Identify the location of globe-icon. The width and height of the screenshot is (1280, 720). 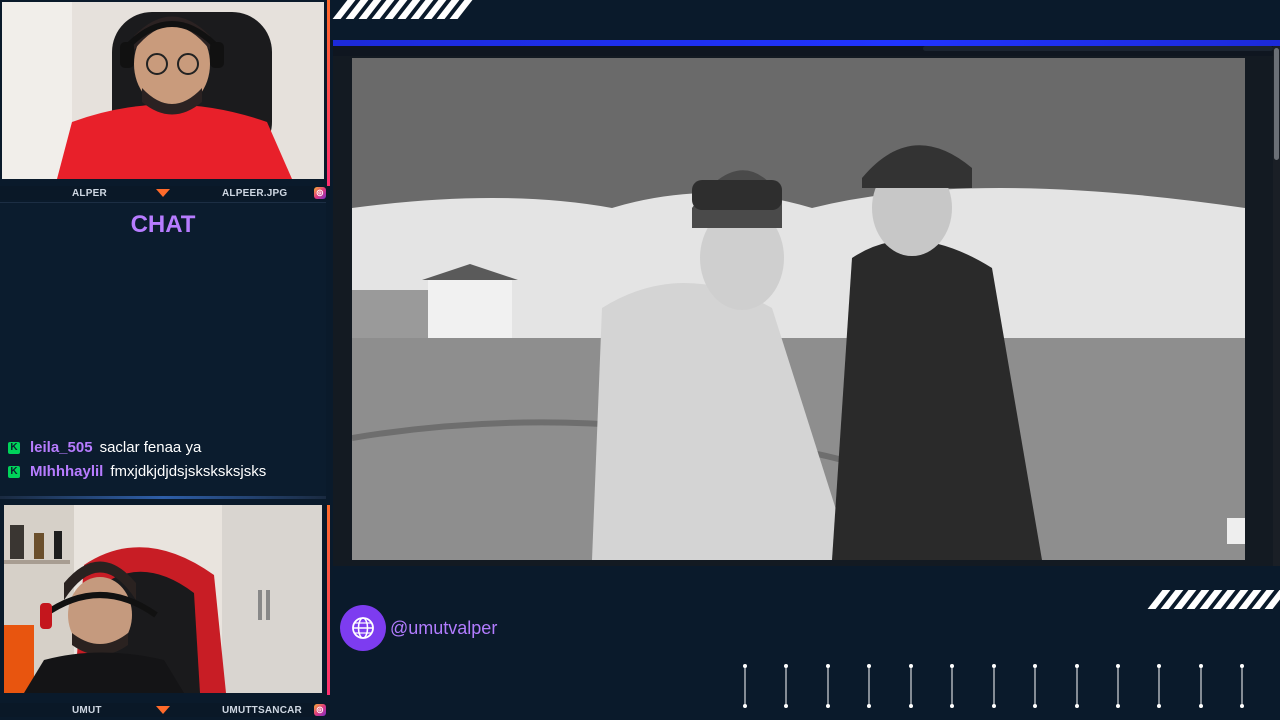
(363, 628).